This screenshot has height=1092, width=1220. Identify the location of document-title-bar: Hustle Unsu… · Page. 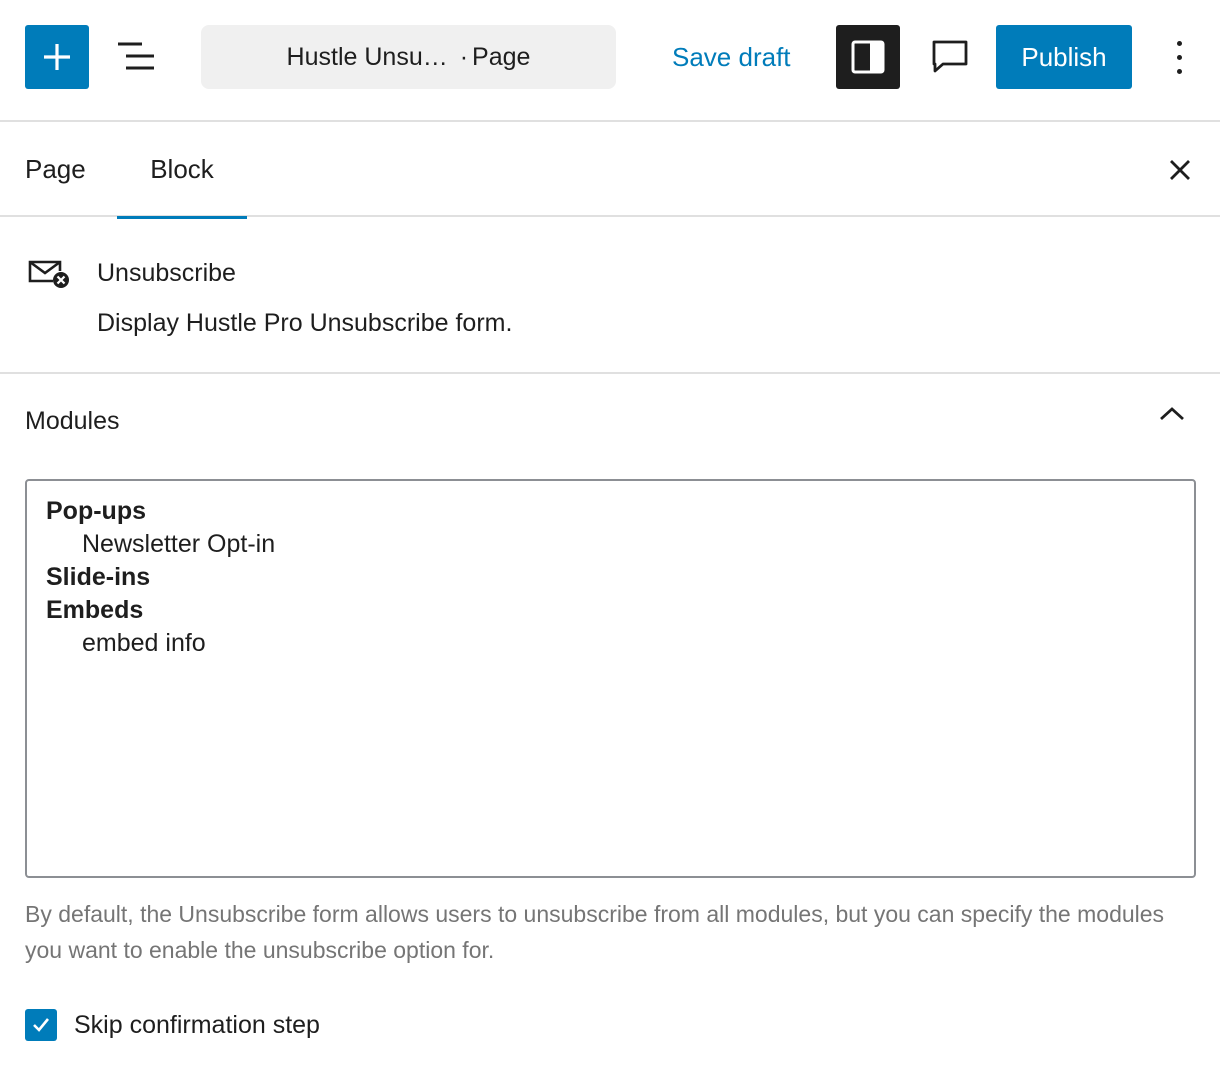
(408, 57).